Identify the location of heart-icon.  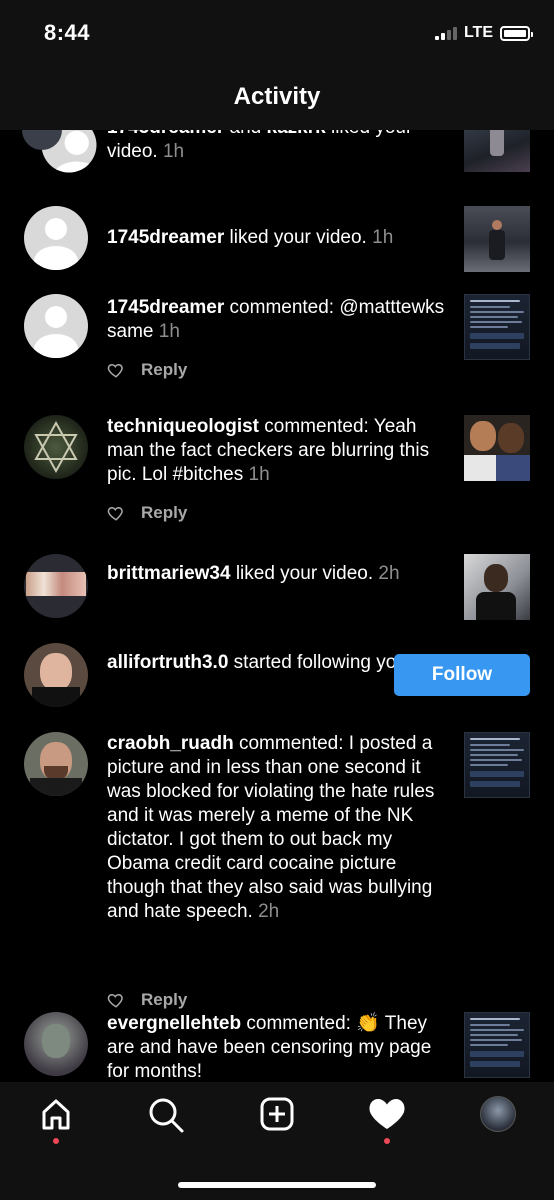
(387, 1114).